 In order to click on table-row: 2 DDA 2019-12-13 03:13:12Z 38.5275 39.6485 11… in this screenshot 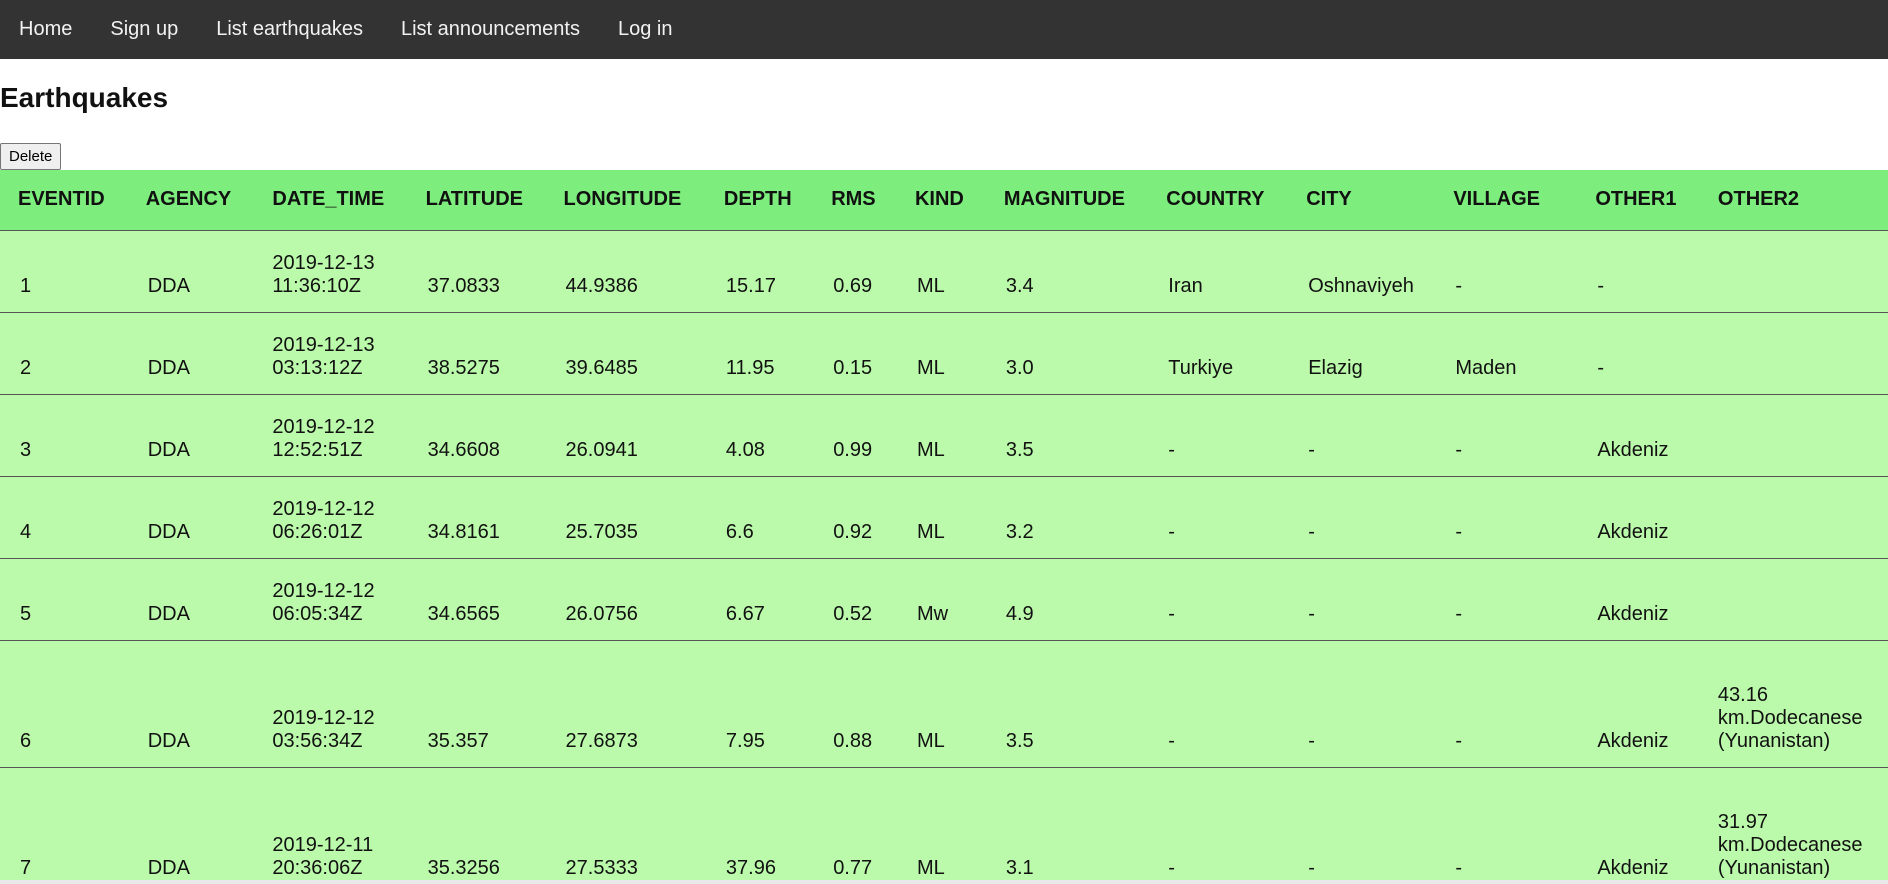, I will do `click(944, 353)`.